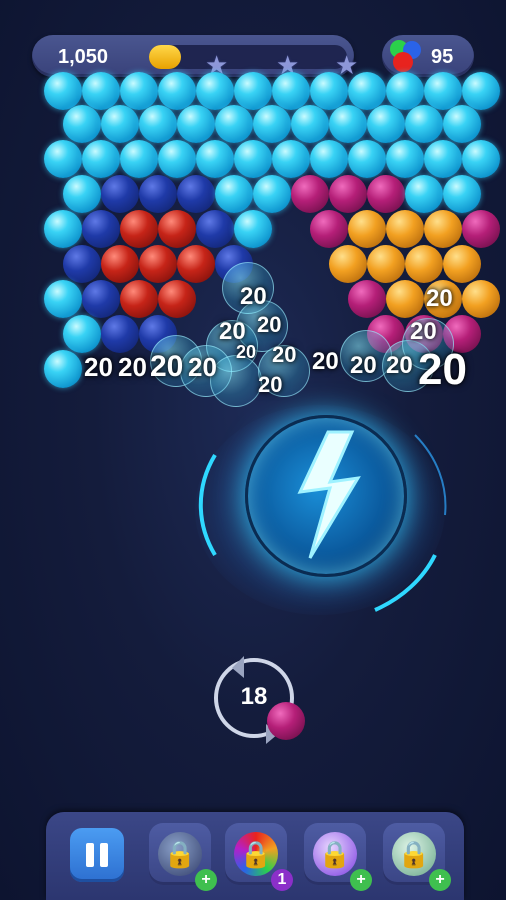  What do you see at coordinates (254, 696) in the screenshot?
I see `shots-remaining: 18` at bounding box center [254, 696].